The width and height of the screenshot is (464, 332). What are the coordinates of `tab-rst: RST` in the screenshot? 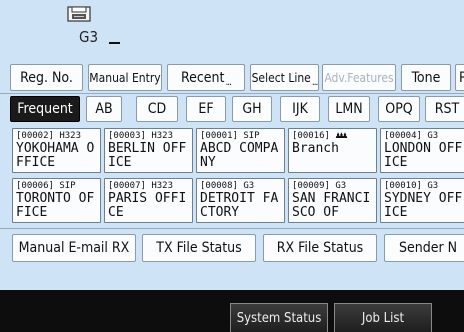 It's located at (444, 109).